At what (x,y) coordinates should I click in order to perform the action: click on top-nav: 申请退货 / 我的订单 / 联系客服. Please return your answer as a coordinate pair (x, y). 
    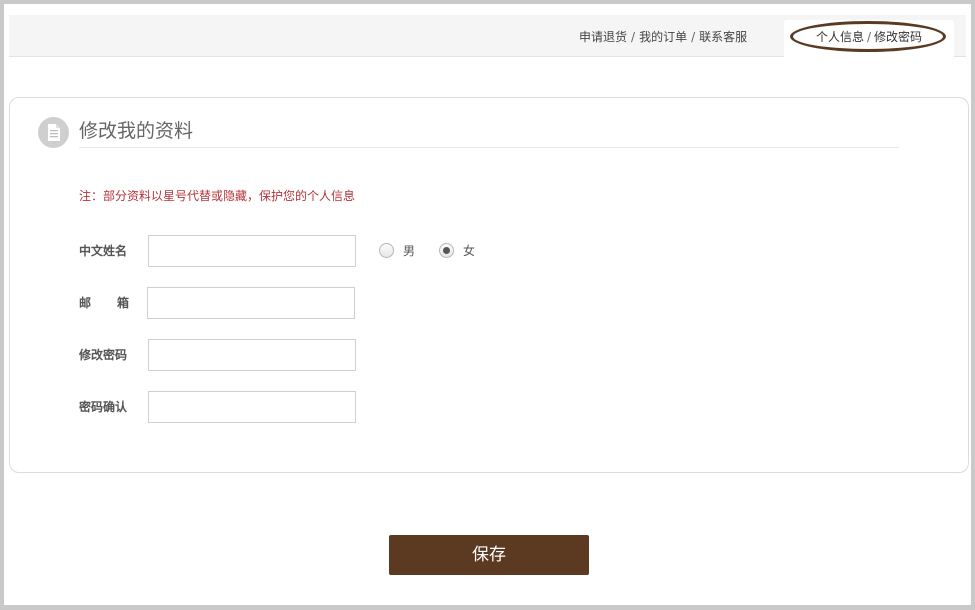
    Looking at the image, I should click on (663, 36).